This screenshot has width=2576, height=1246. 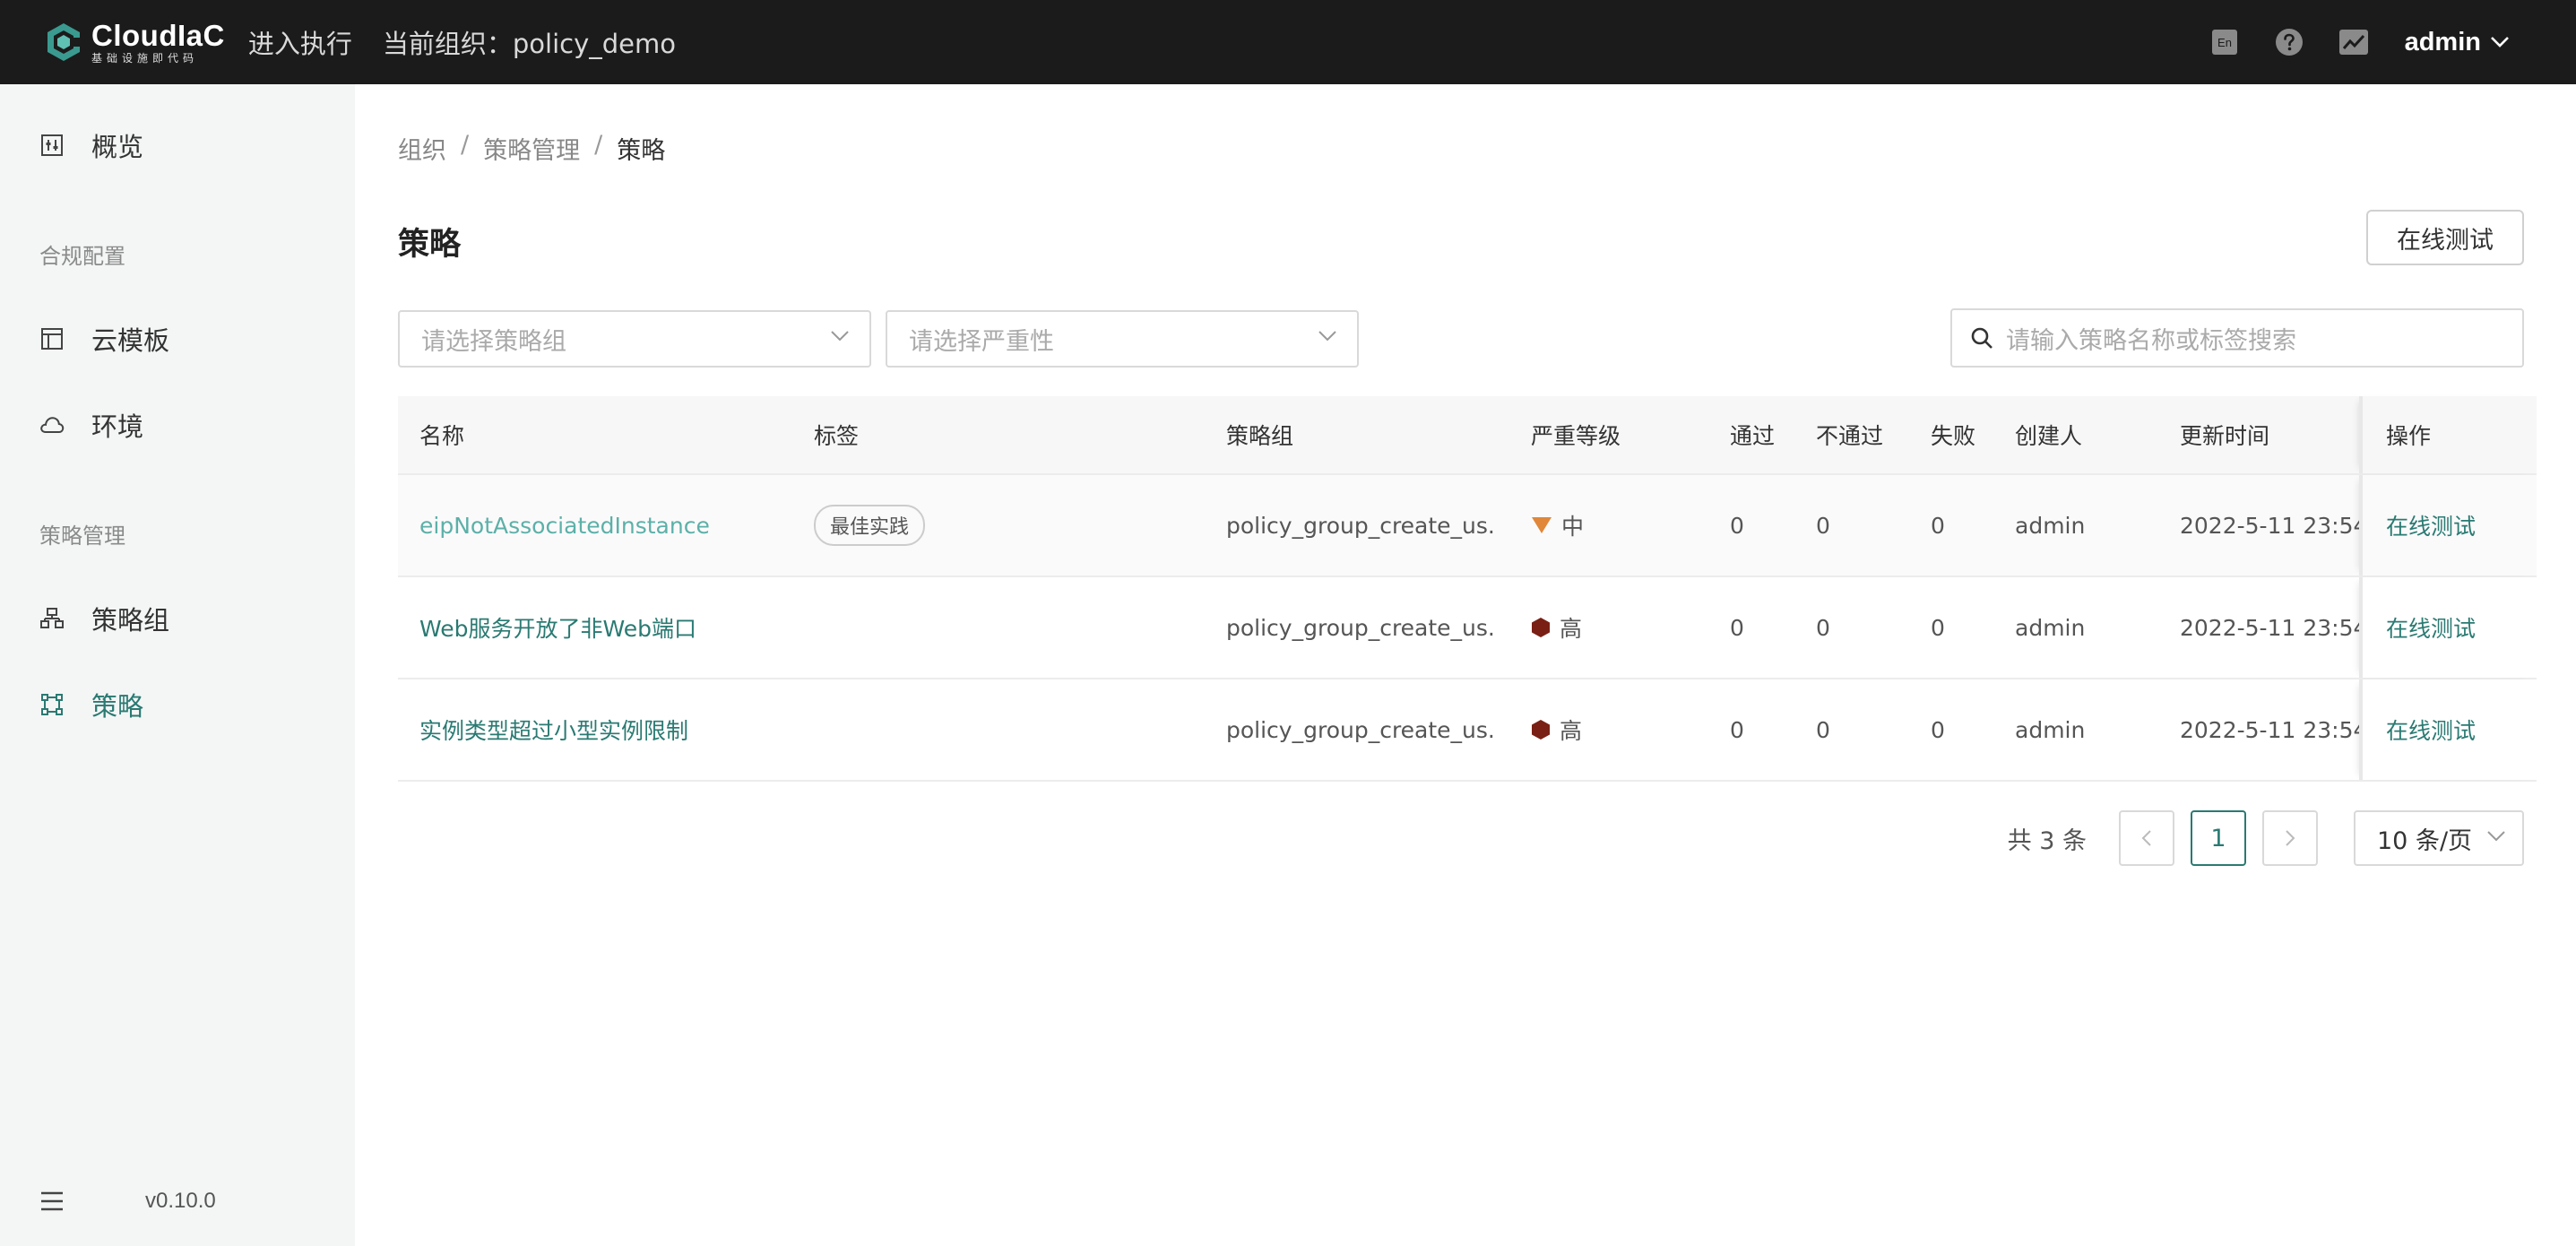 I want to click on sidebar-item-environment: 环境, so click(x=177, y=425).